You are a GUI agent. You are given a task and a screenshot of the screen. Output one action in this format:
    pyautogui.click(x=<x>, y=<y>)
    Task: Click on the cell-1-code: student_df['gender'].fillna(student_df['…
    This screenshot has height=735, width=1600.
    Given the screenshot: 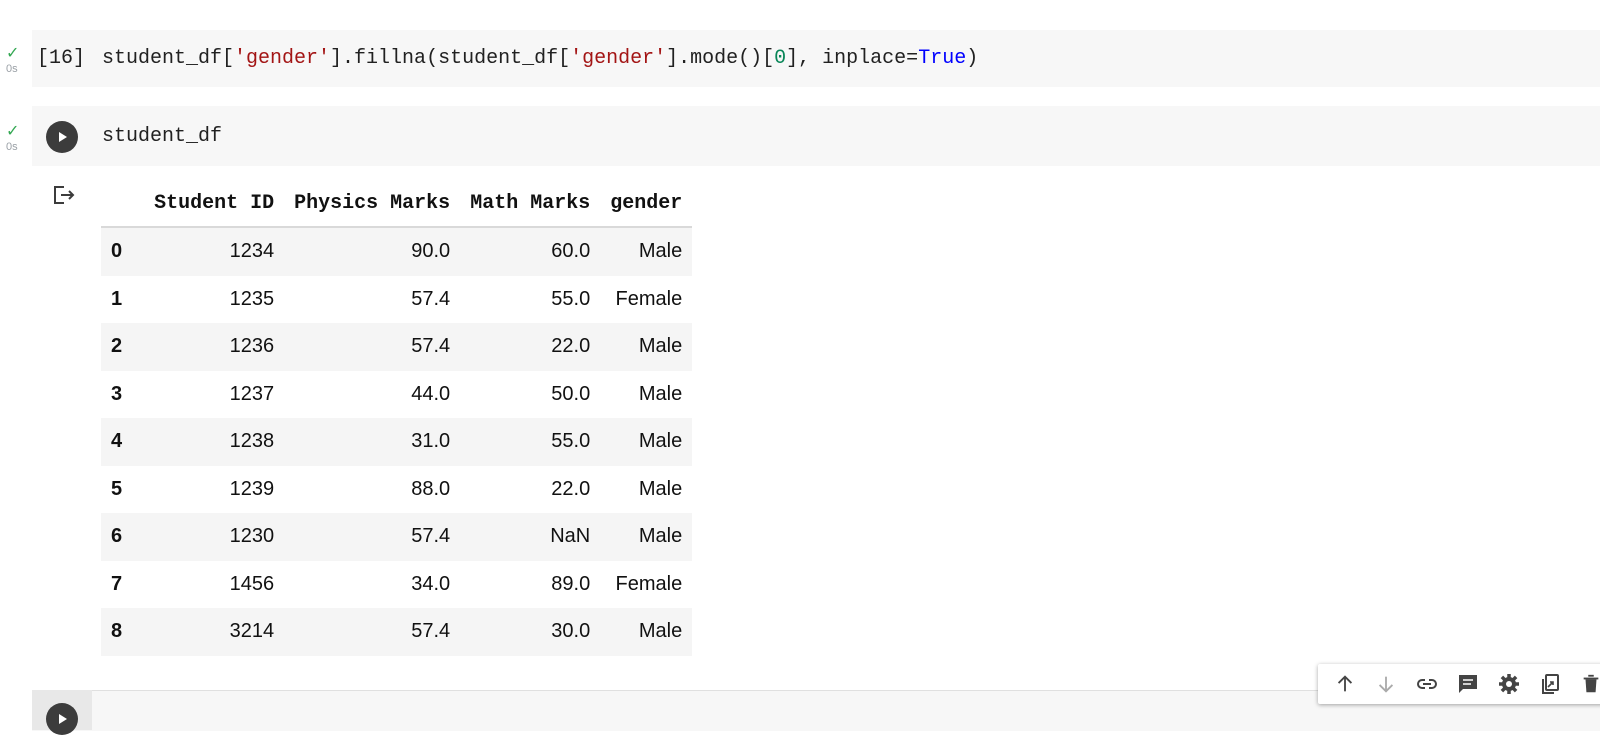 What is the action you would take?
    pyautogui.click(x=540, y=58)
    